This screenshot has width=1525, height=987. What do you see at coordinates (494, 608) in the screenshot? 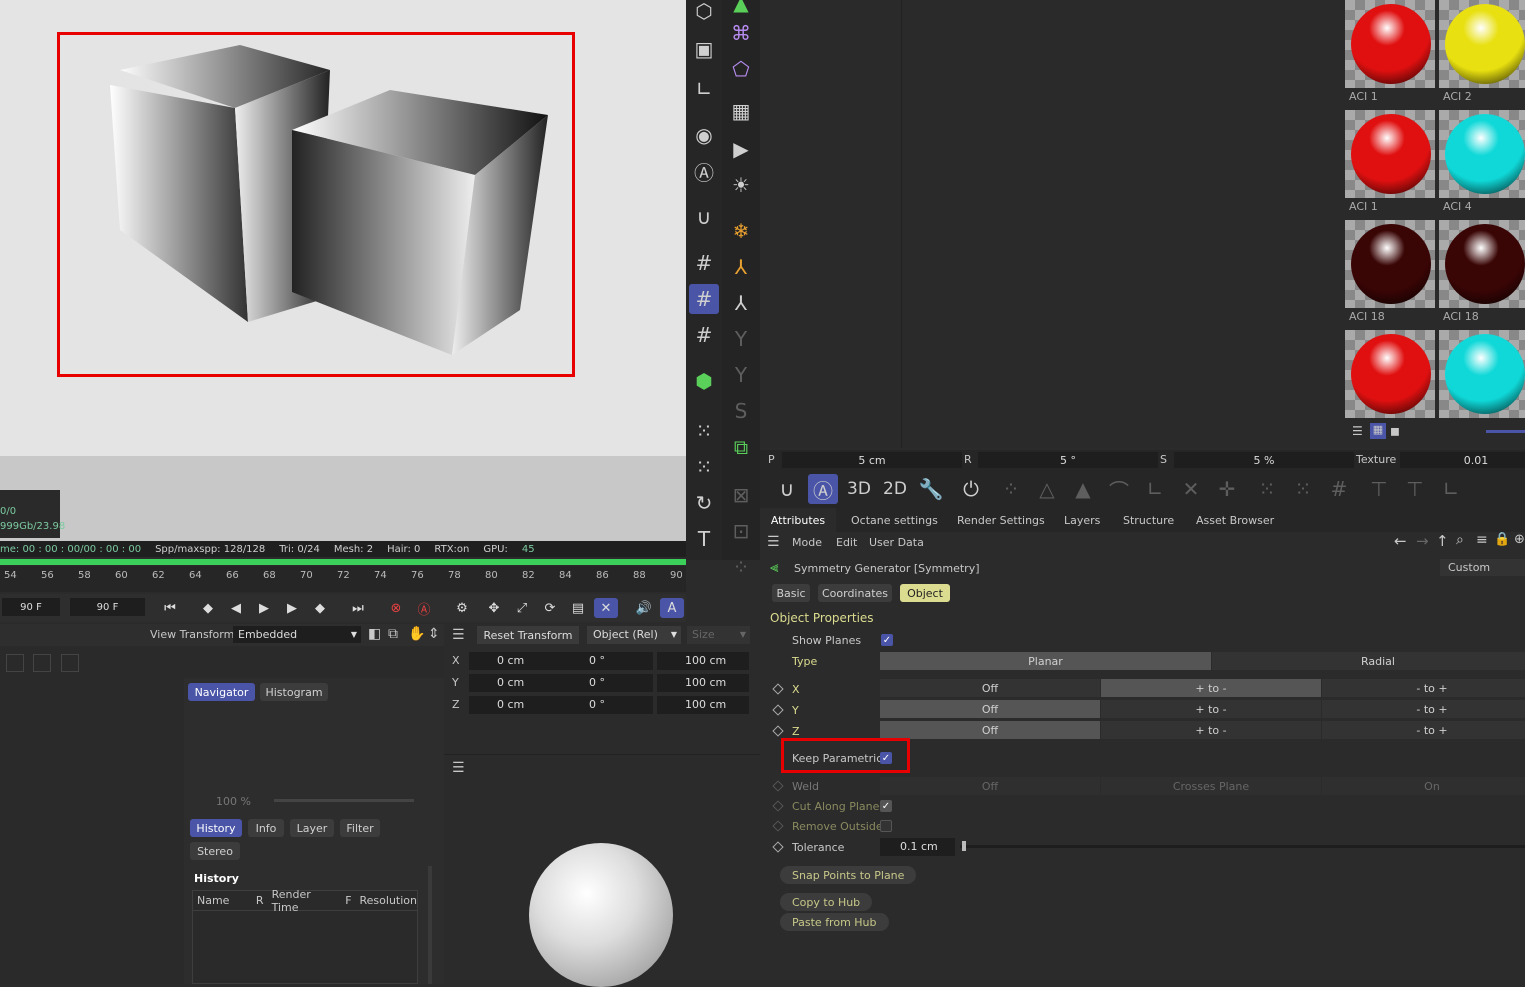
I see `key-move-icon: ✥` at bounding box center [494, 608].